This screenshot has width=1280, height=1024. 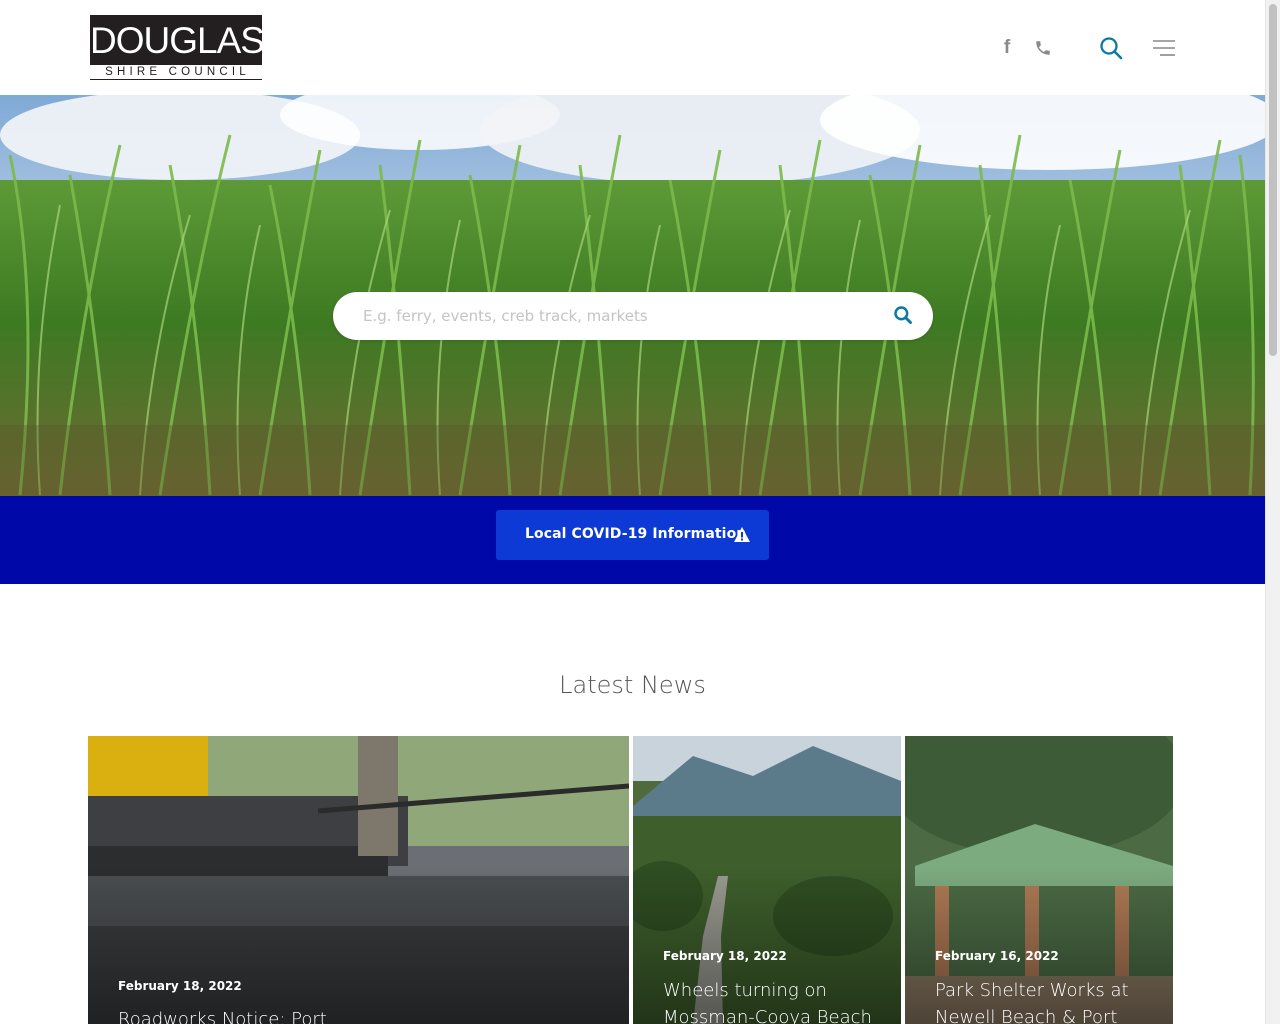 I want to click on news-title: Roadworks Notice: Port, so click(x=358, y=1015).